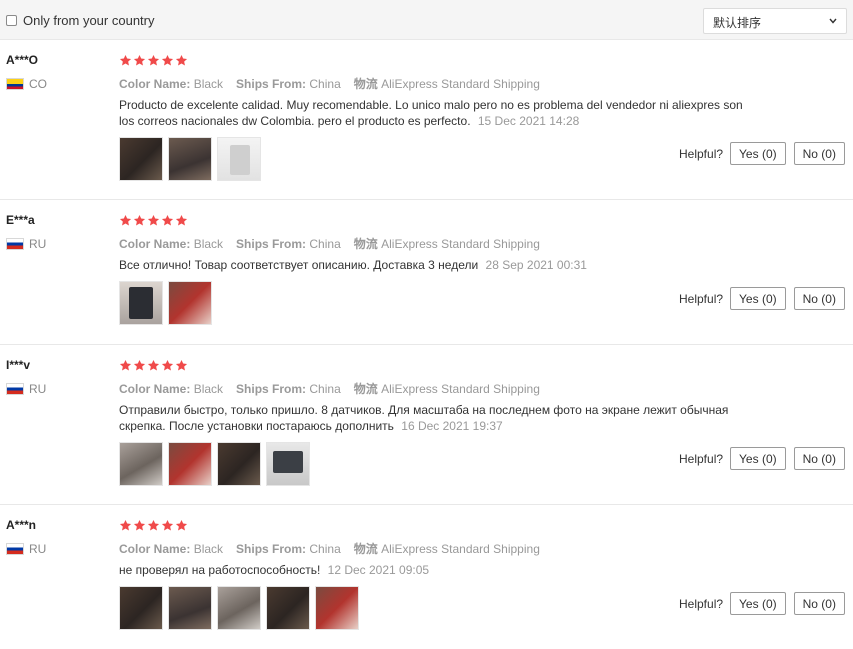 The image size is (853, 649). I want to click on review-text: не проверял на работоспособность!, so click(220, 570).